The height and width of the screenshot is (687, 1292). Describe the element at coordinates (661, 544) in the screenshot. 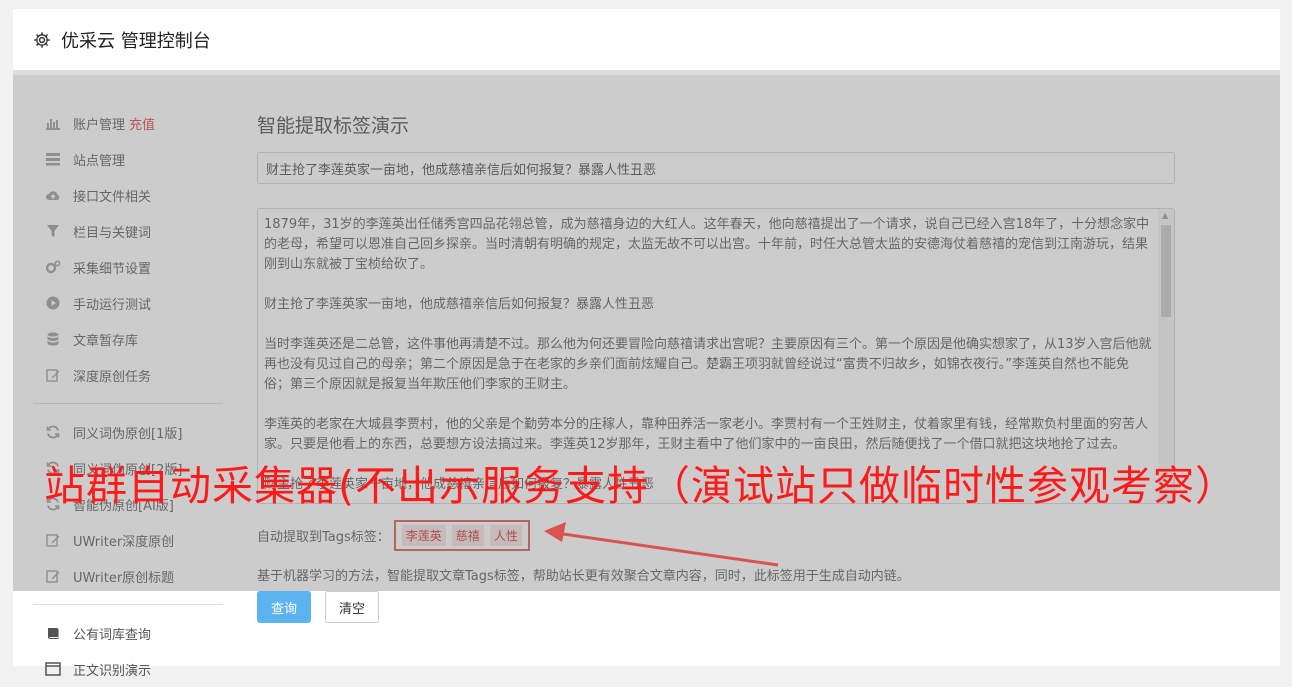

I see `annotation-arrow-icon` at that location.